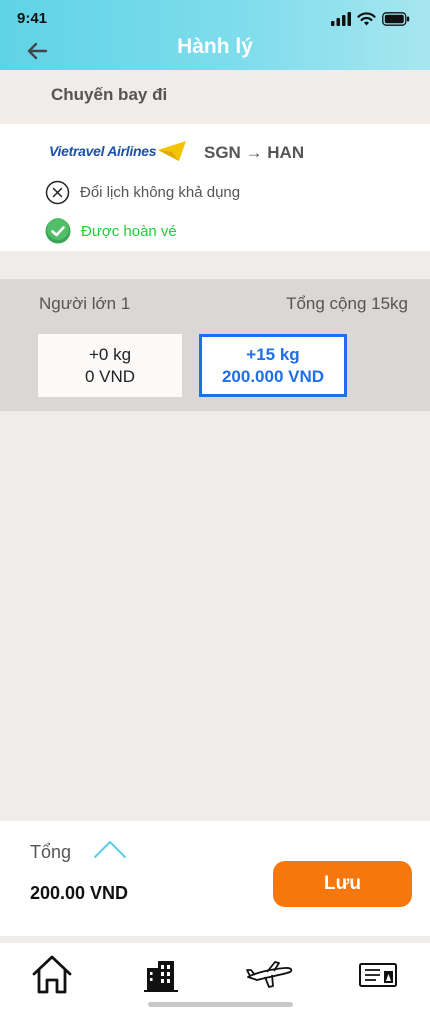 This screenshot has width=430, height=1014. I want to click on refund-text: Được hoàn vé, so click(129, 231).